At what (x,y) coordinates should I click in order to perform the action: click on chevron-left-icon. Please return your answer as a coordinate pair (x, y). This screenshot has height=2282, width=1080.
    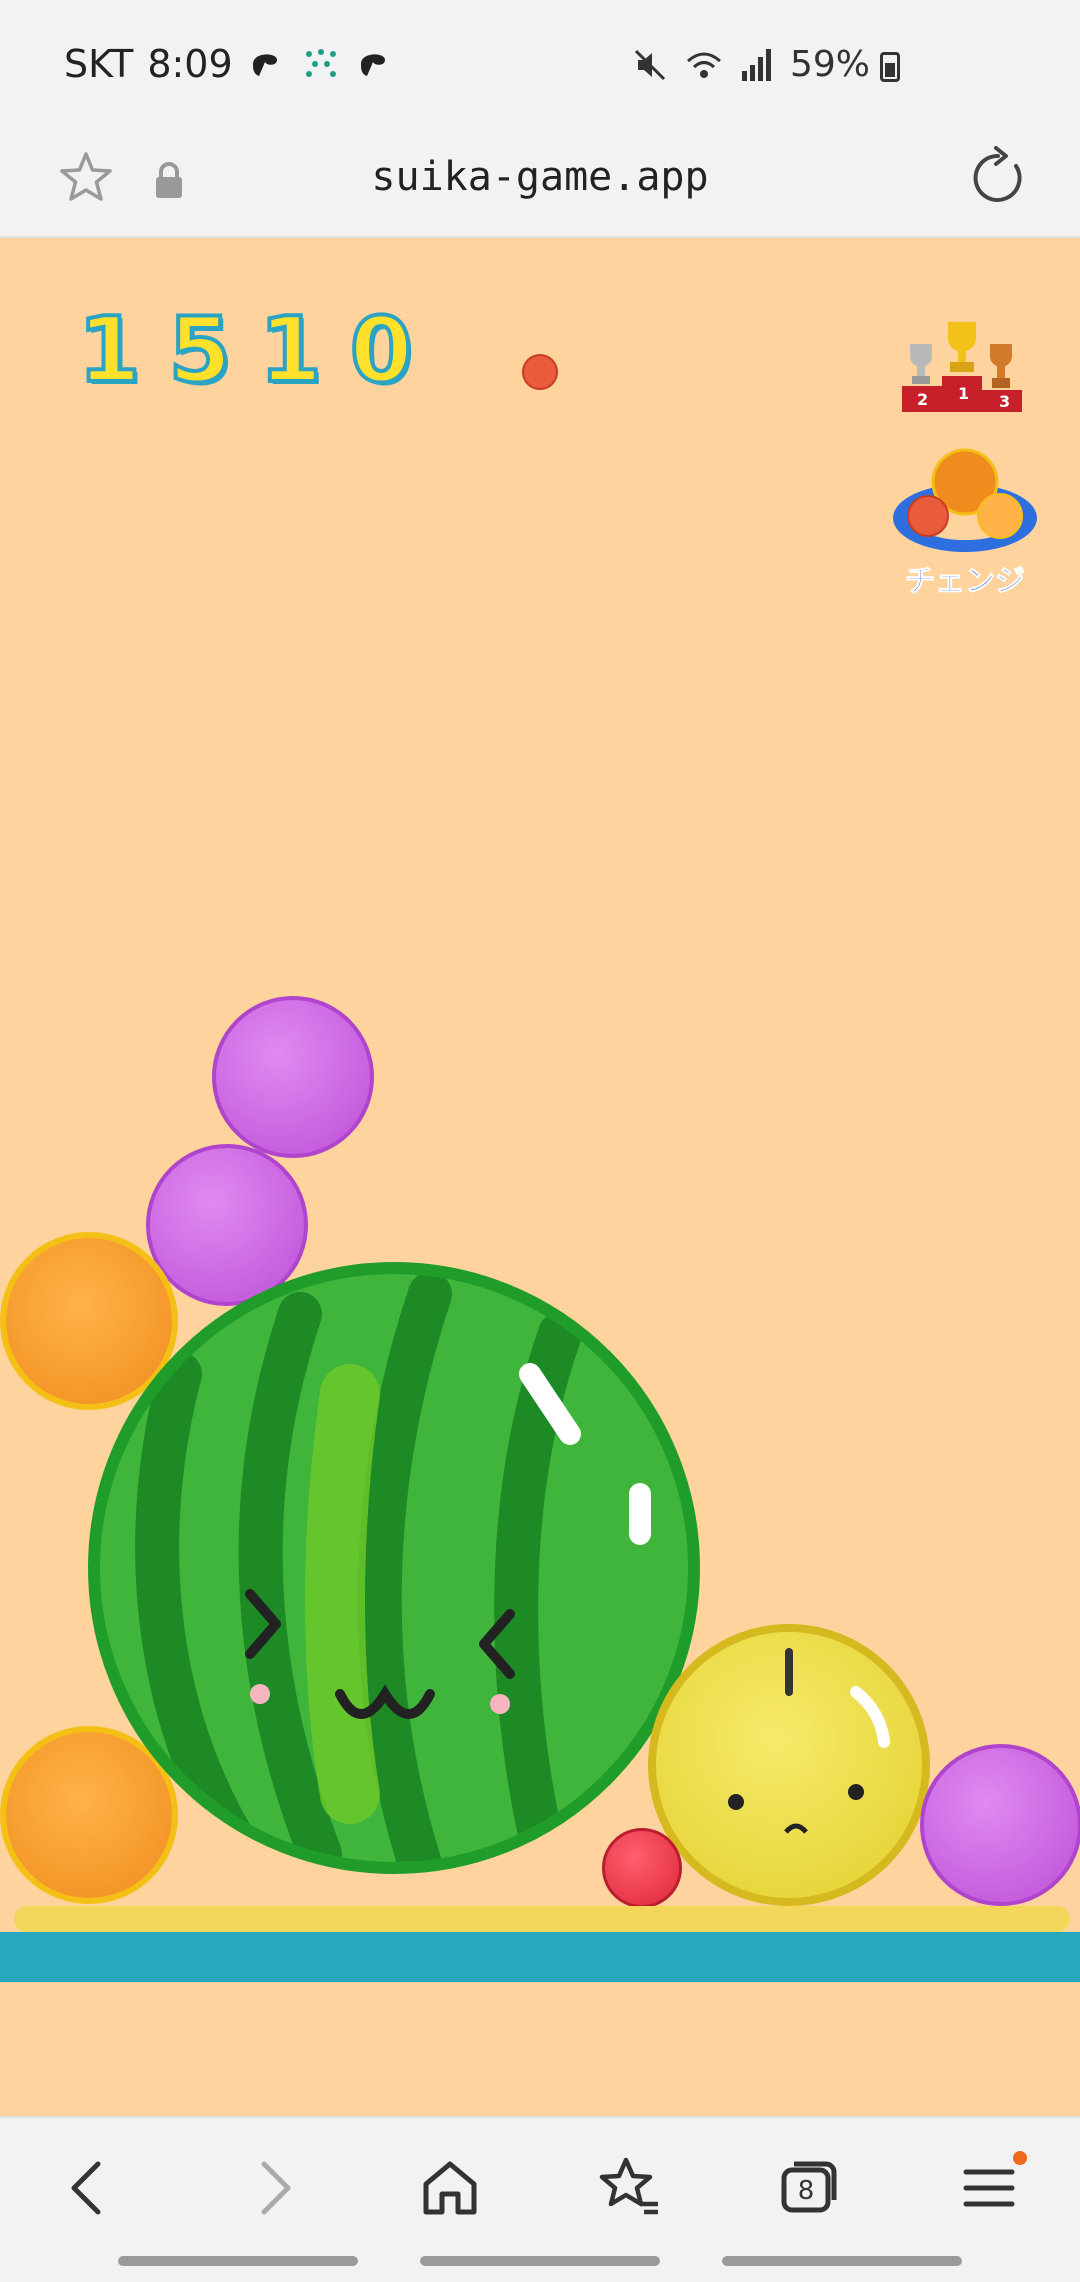
    Looking at the image, I should click on (90, 2188).